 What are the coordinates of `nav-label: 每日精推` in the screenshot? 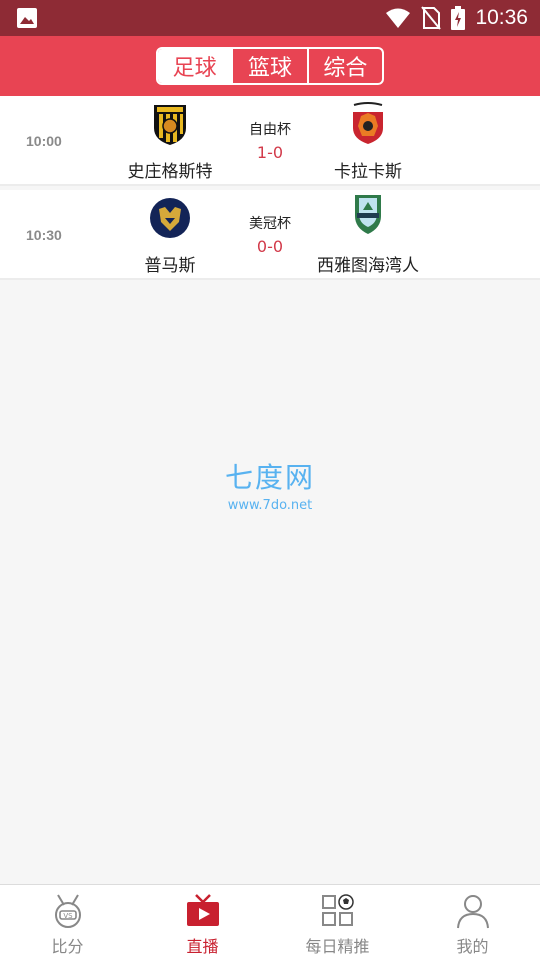 It's located at (337, 946).